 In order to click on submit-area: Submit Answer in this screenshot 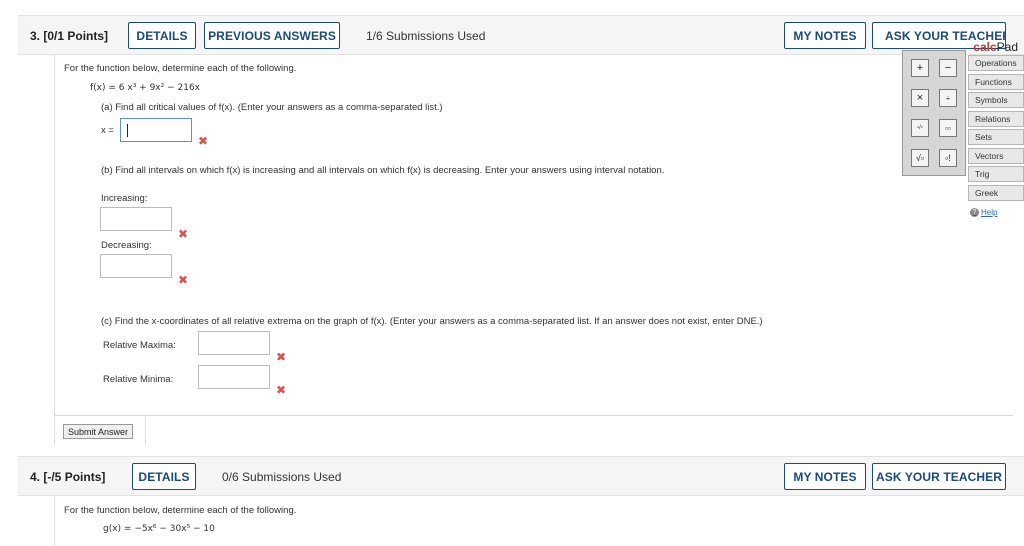, I will do `click(534, 429)`.